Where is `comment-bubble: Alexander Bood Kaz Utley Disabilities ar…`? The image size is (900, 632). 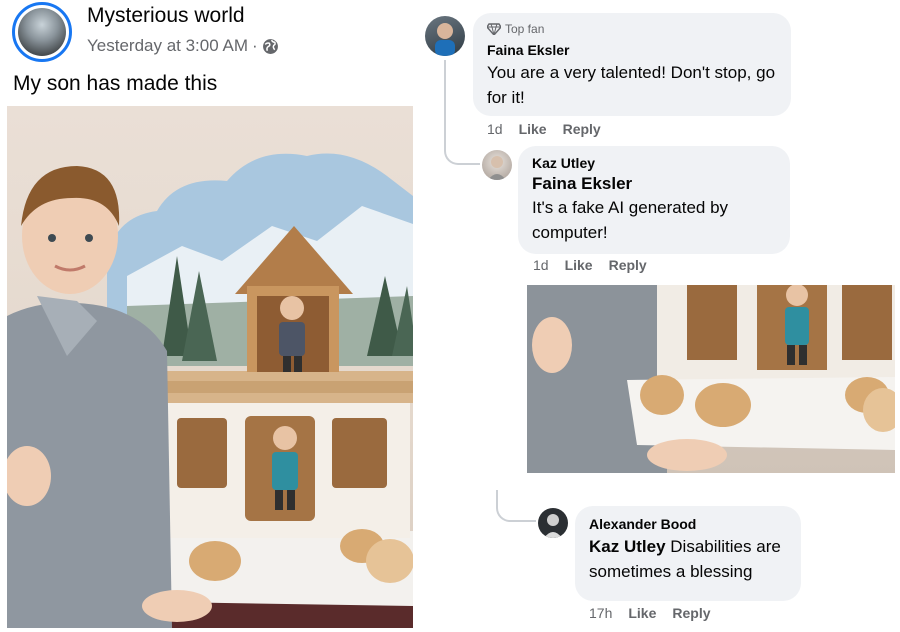 comment-bubble: Alexander Bood Kaz Utley Disabilities ar… is located at coordinates (688, 553).